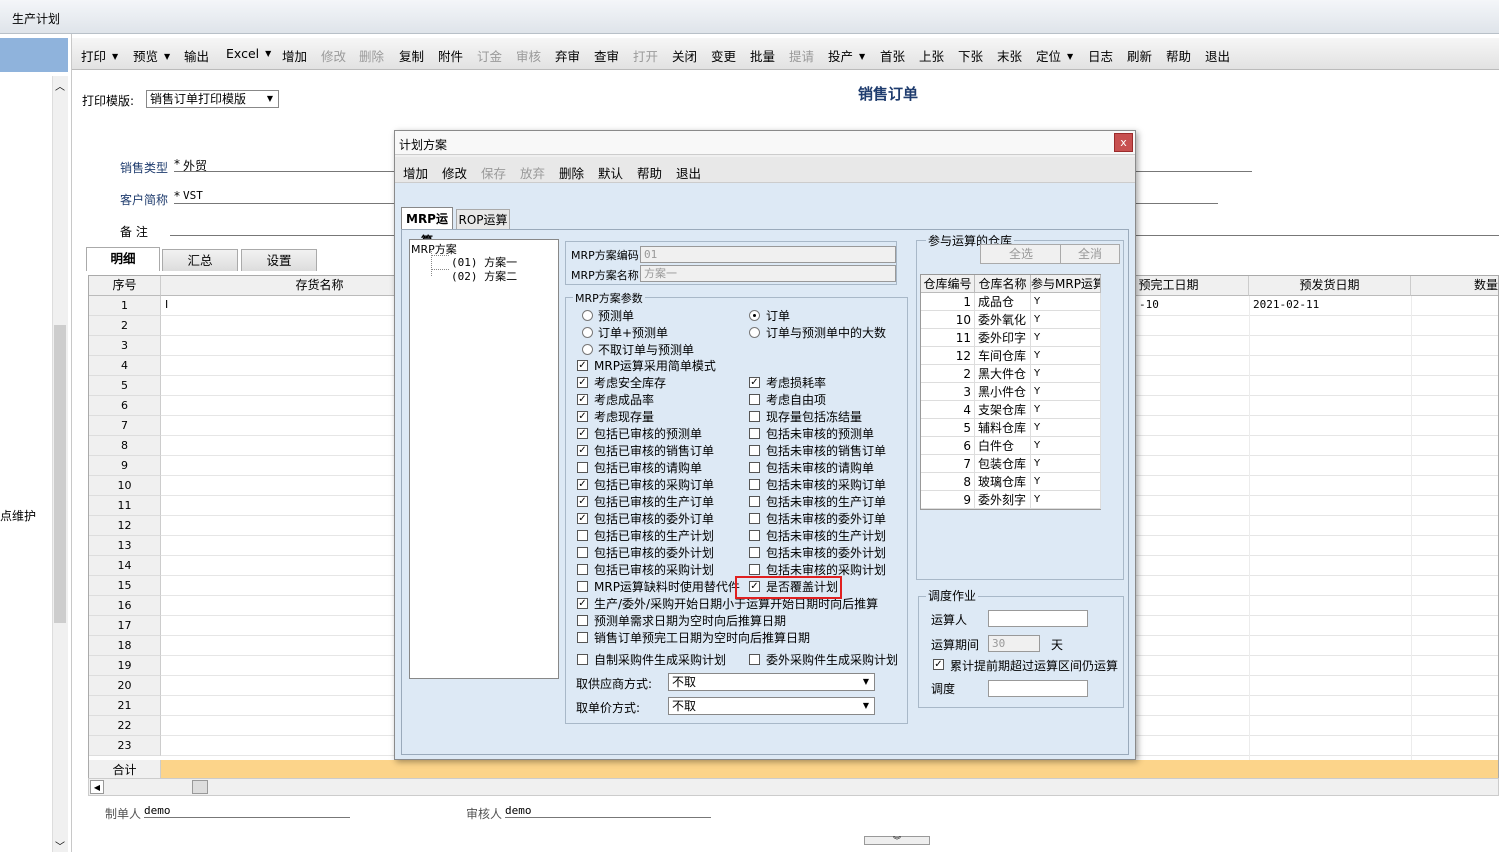 The height and width of the screenshot is (853, 1499). Describe the element at coordinates (1139, 55) in the screenshot. I see `toolbar-button-26: 刷新` at that location.